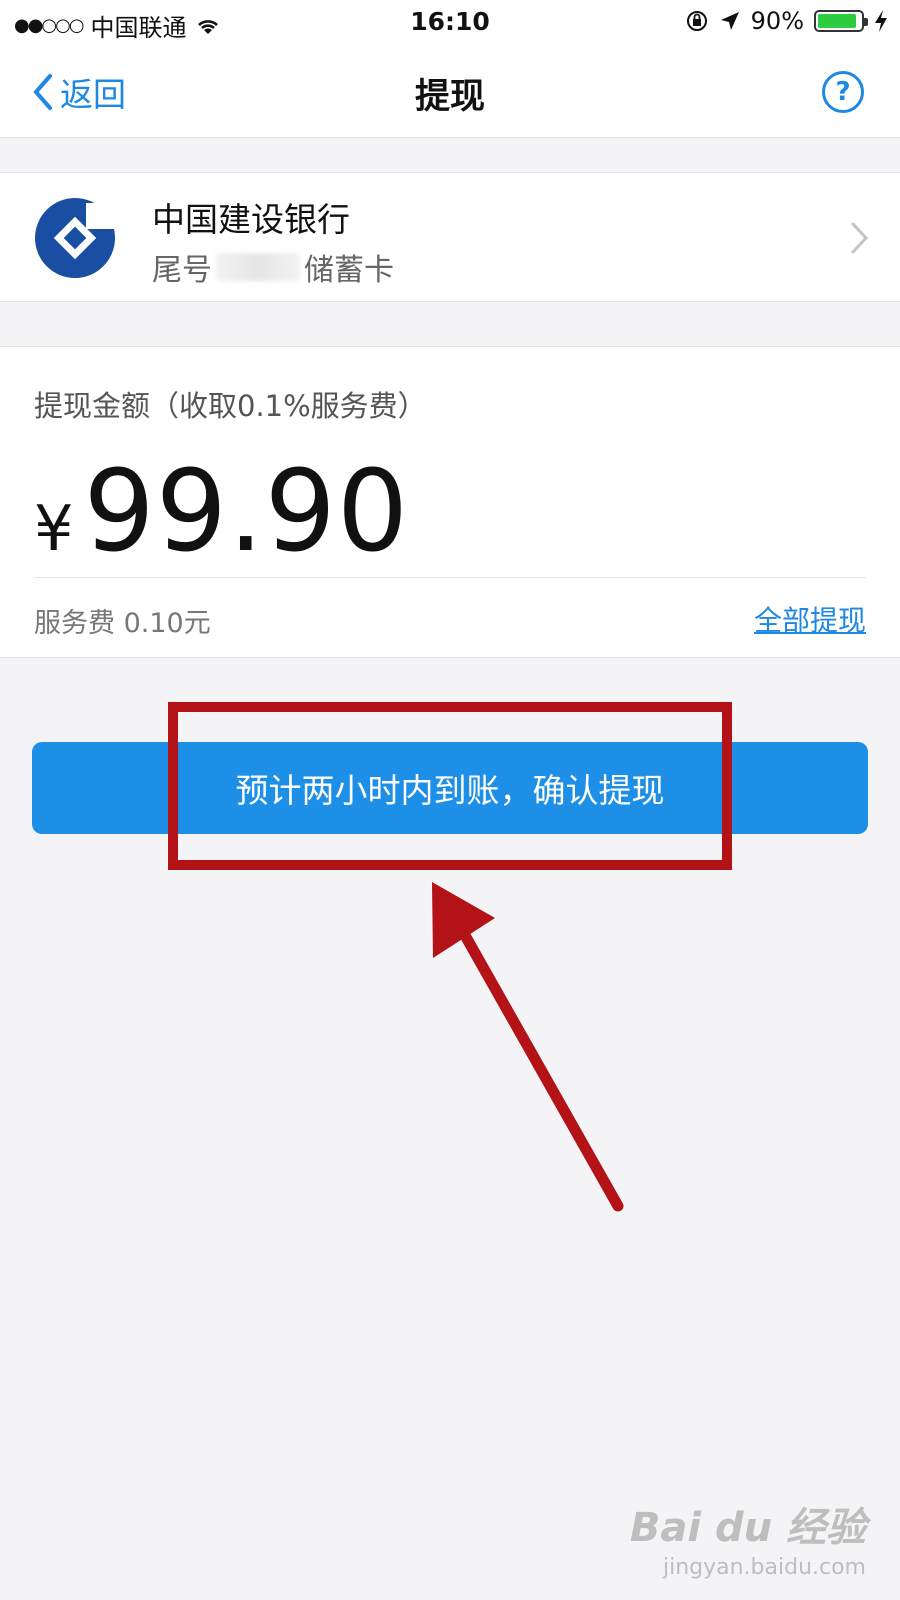 This screenshot has height=1600, width=900. What do you see at coordinates (246, 512) in the screenshot?
I see `amount-value: 99.90` at bounding box center [246, 512].